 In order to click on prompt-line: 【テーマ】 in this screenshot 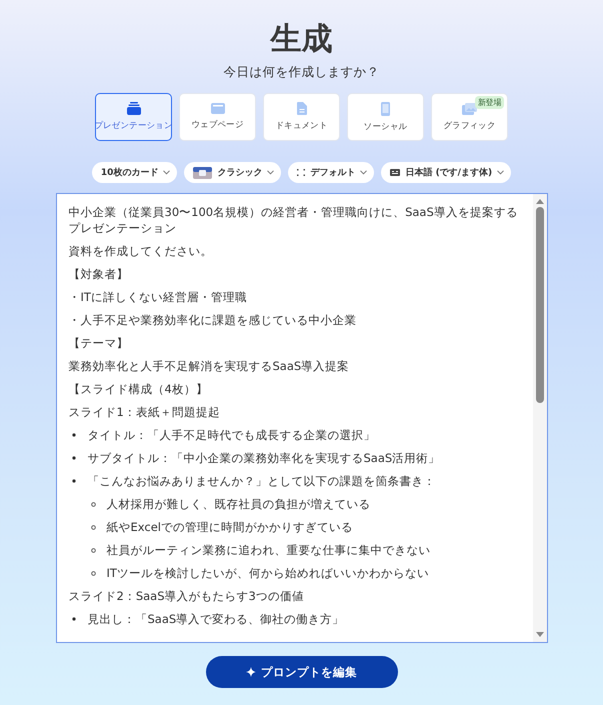, I will do `click(99, 343)`.